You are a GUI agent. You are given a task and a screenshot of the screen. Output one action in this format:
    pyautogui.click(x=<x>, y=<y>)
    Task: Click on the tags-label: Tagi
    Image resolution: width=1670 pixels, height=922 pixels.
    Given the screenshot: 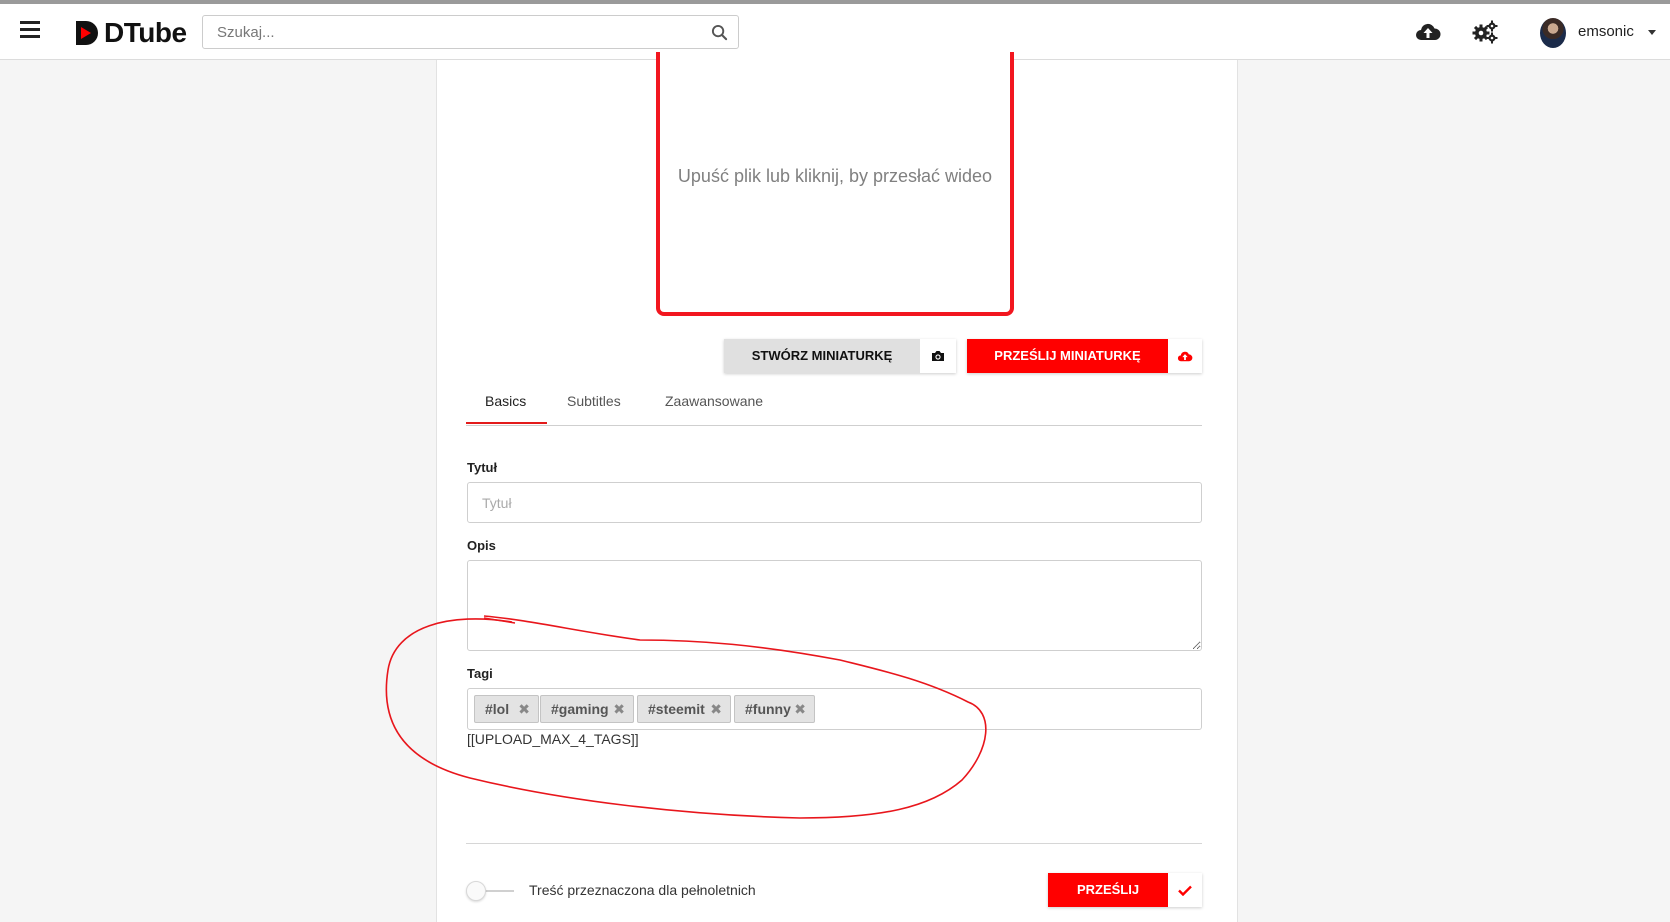 What is the action you would take?
    pyautogui.click(x=480, y=673)
    